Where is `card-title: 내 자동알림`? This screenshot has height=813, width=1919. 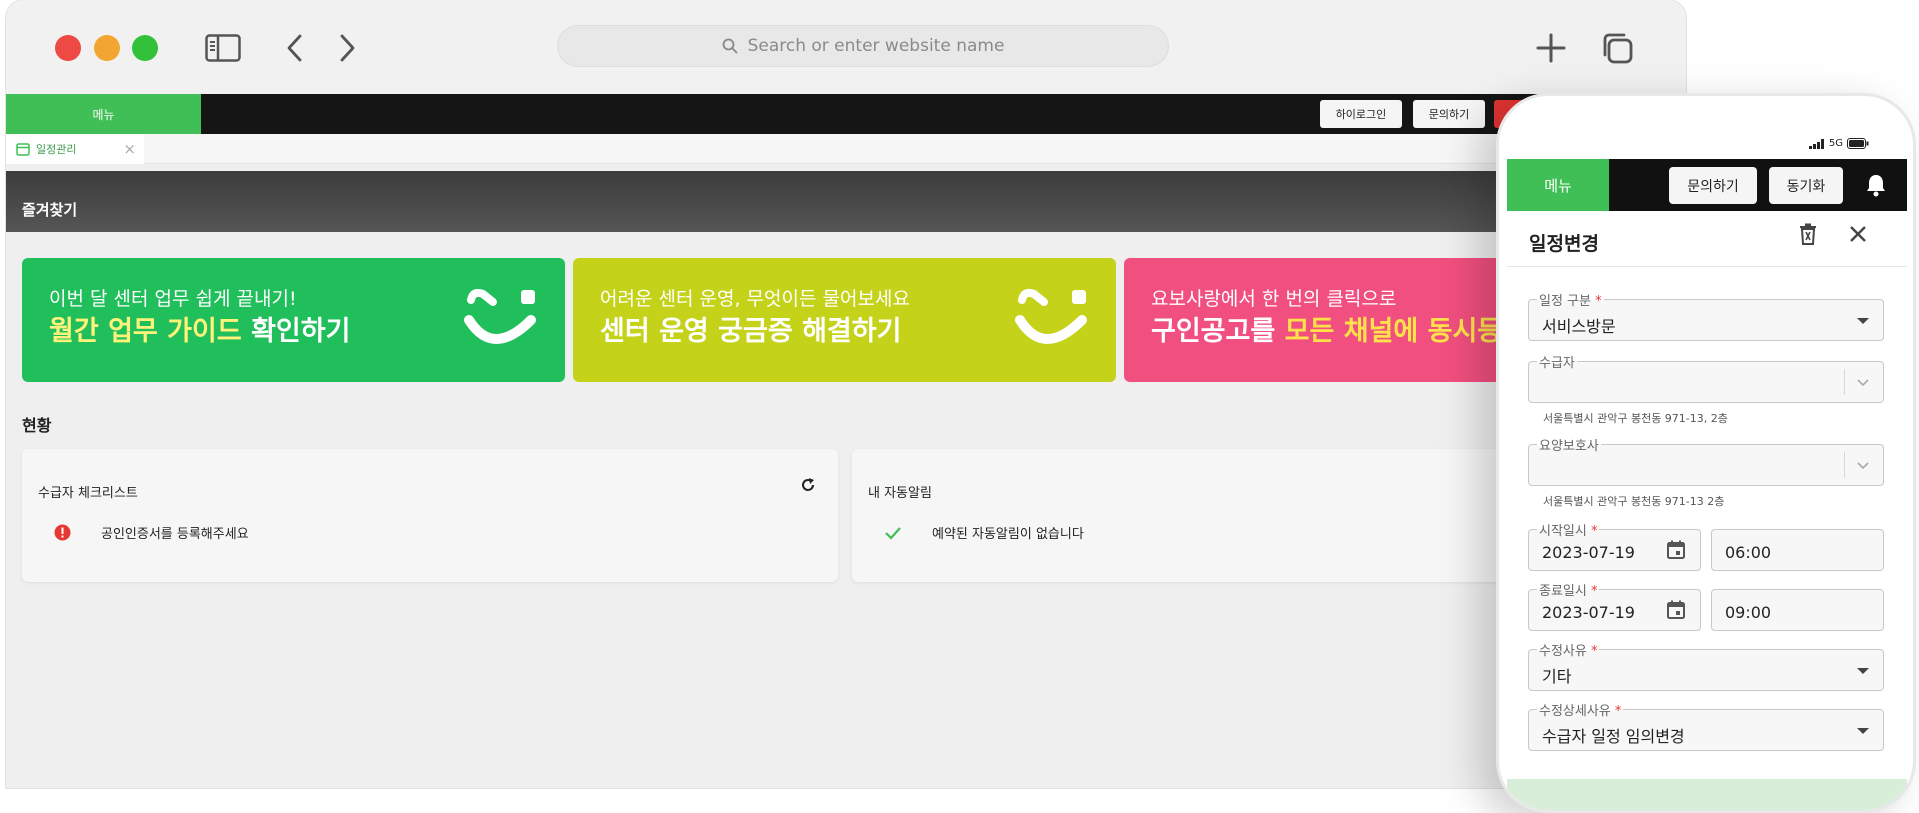
card-title: 내 자동알림 is located at coordinates (900, 493).